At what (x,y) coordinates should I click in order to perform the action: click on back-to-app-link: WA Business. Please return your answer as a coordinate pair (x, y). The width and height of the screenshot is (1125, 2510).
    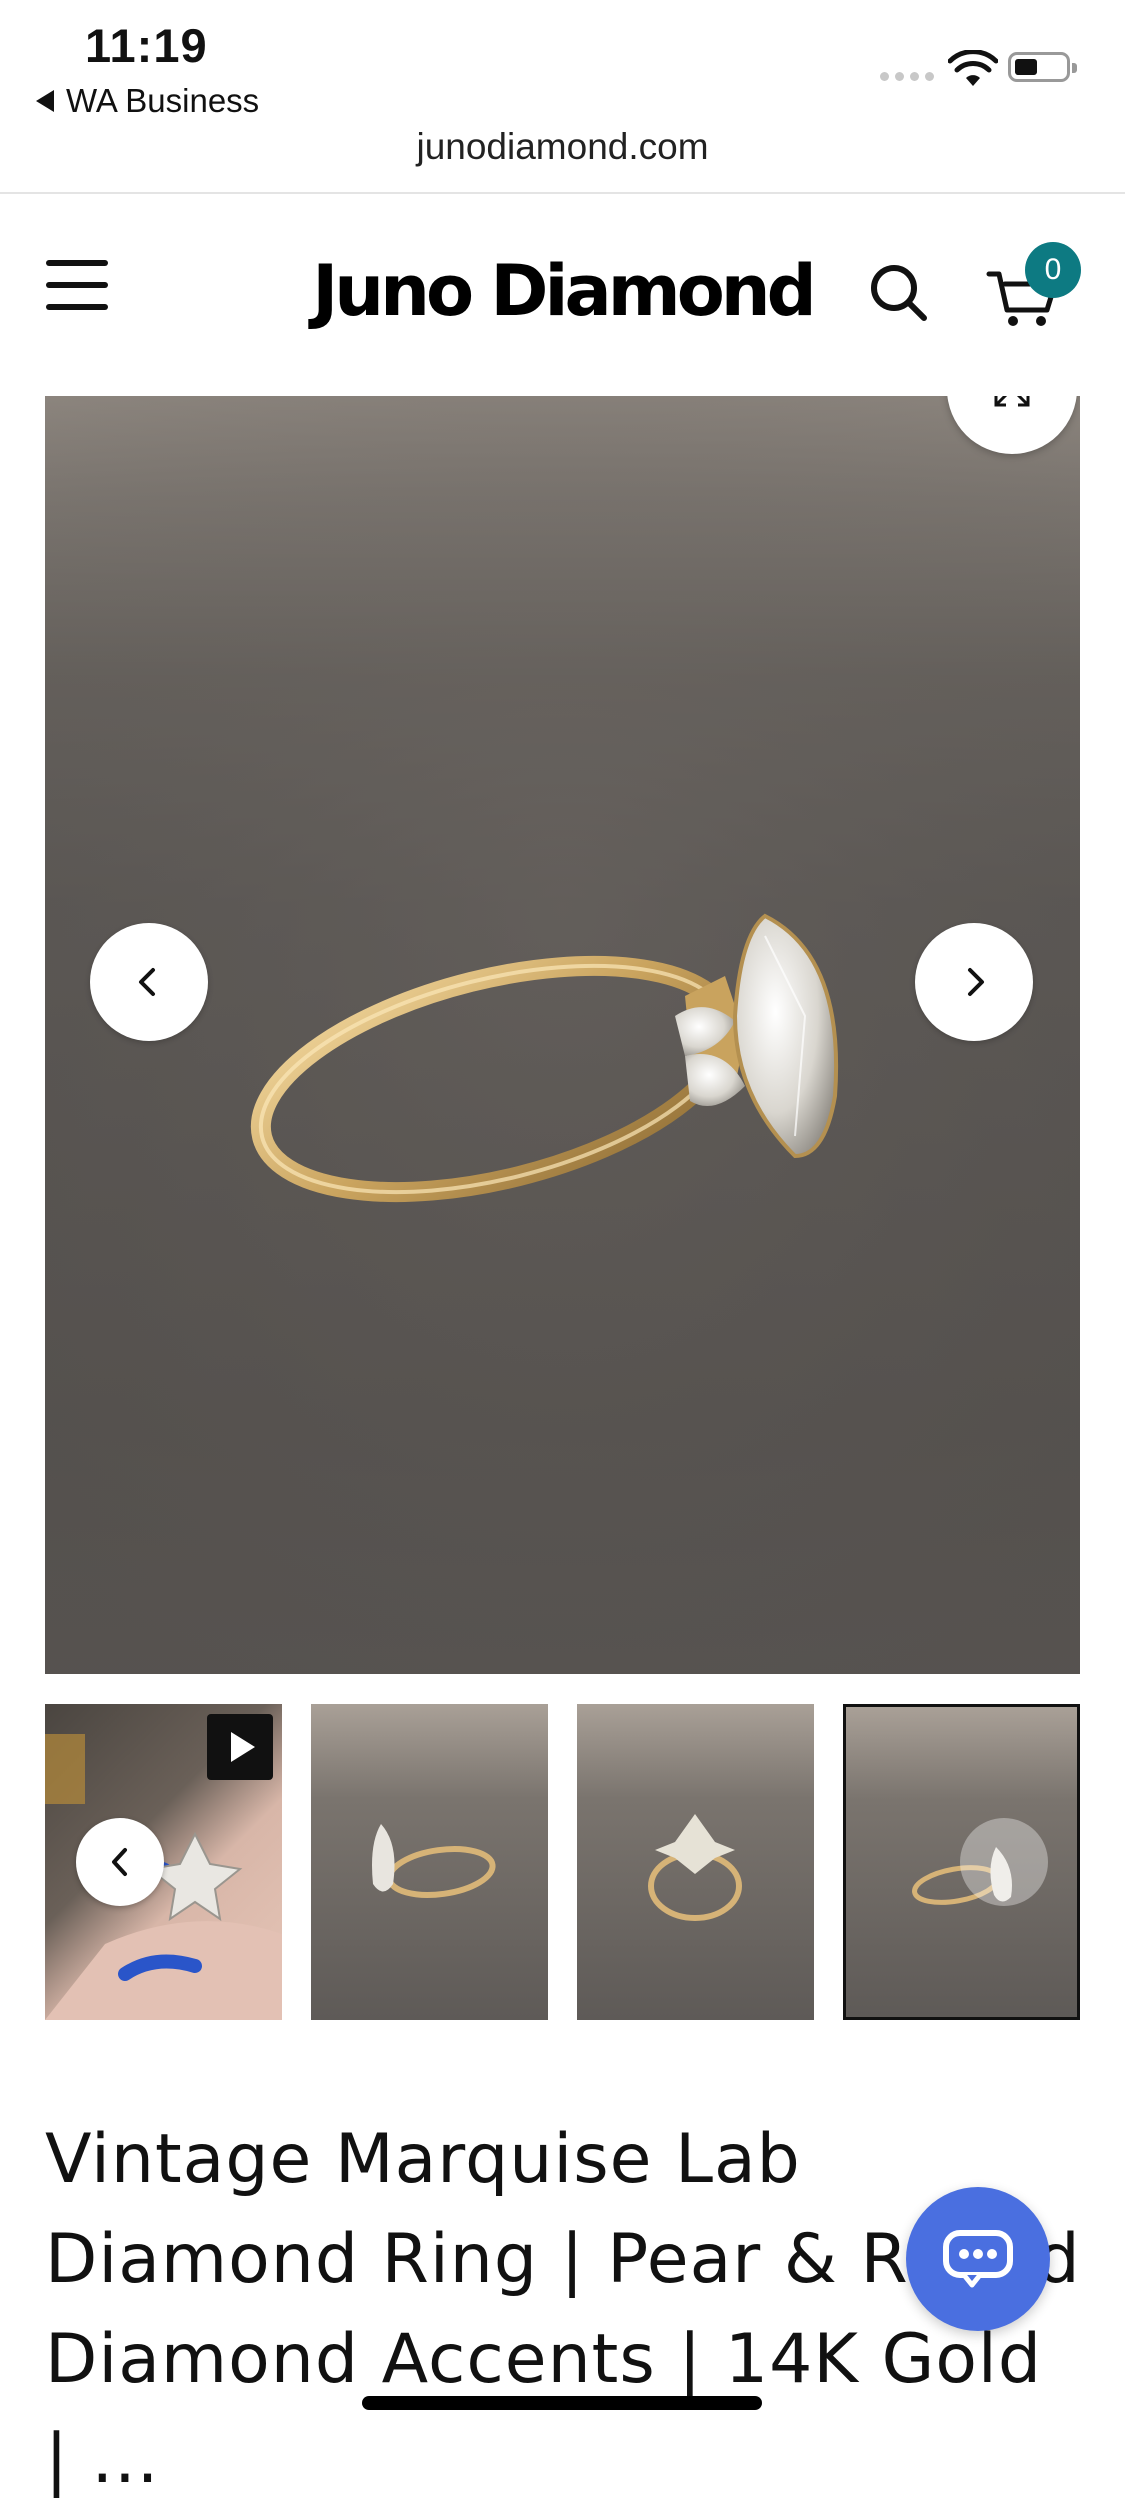
    Looking at the image, I should click on (147, 101).